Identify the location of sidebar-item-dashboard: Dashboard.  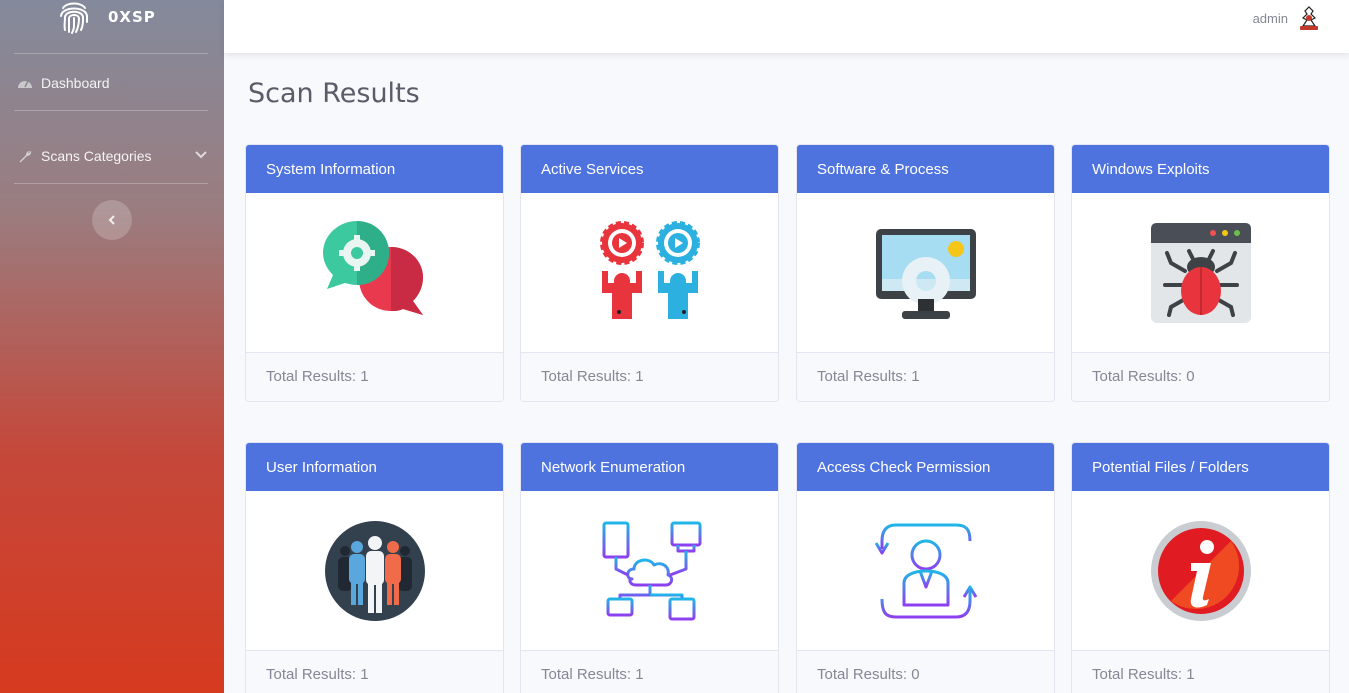
(63, 83).